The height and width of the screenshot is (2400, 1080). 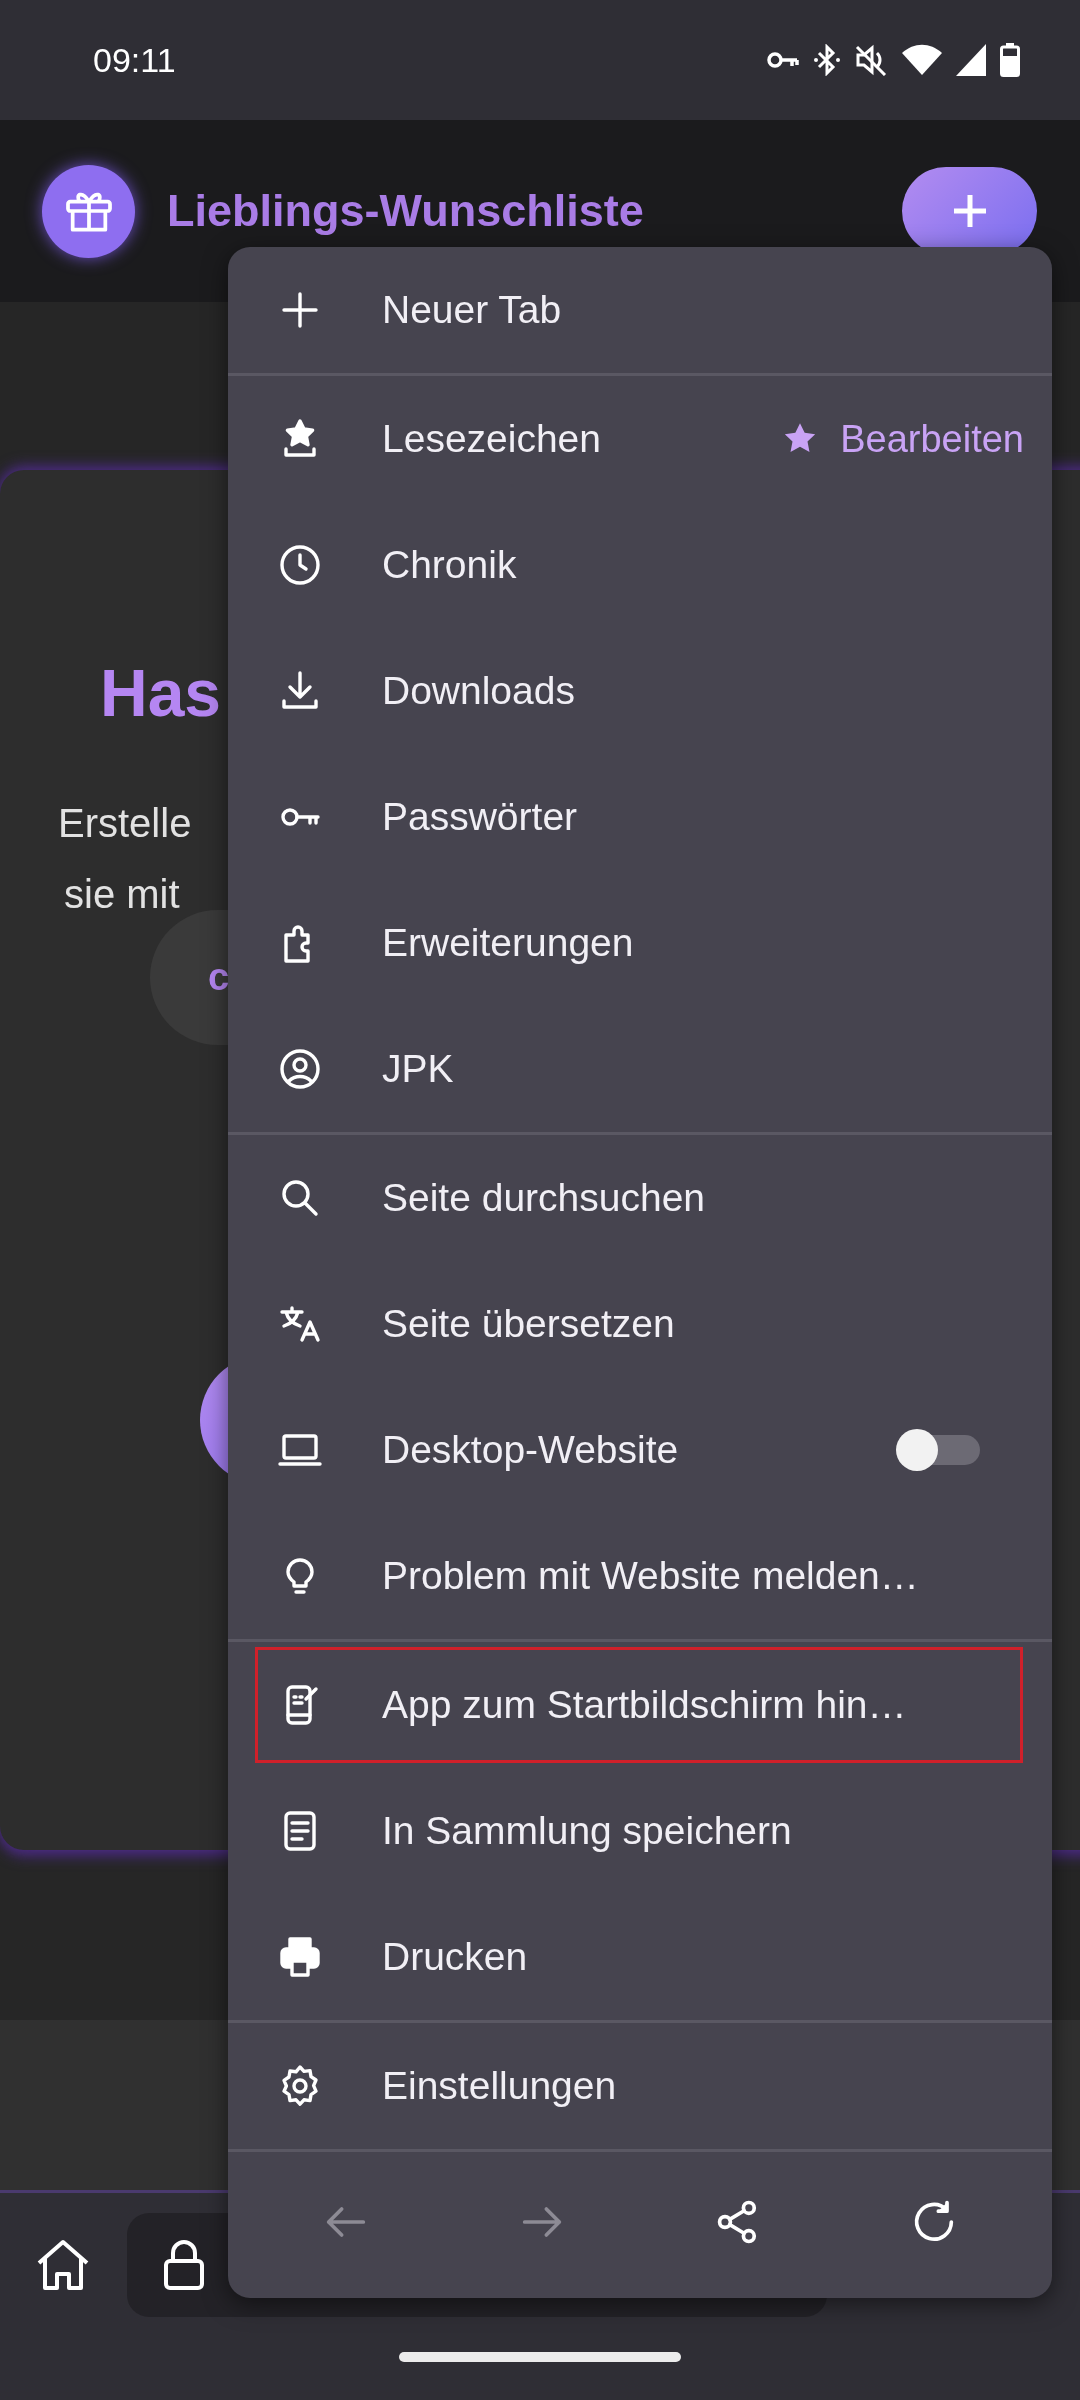 What do you see at coordinates (161, 693) in the screenshot?
I see `page-heading: Has` at bounding box center [161, 693].